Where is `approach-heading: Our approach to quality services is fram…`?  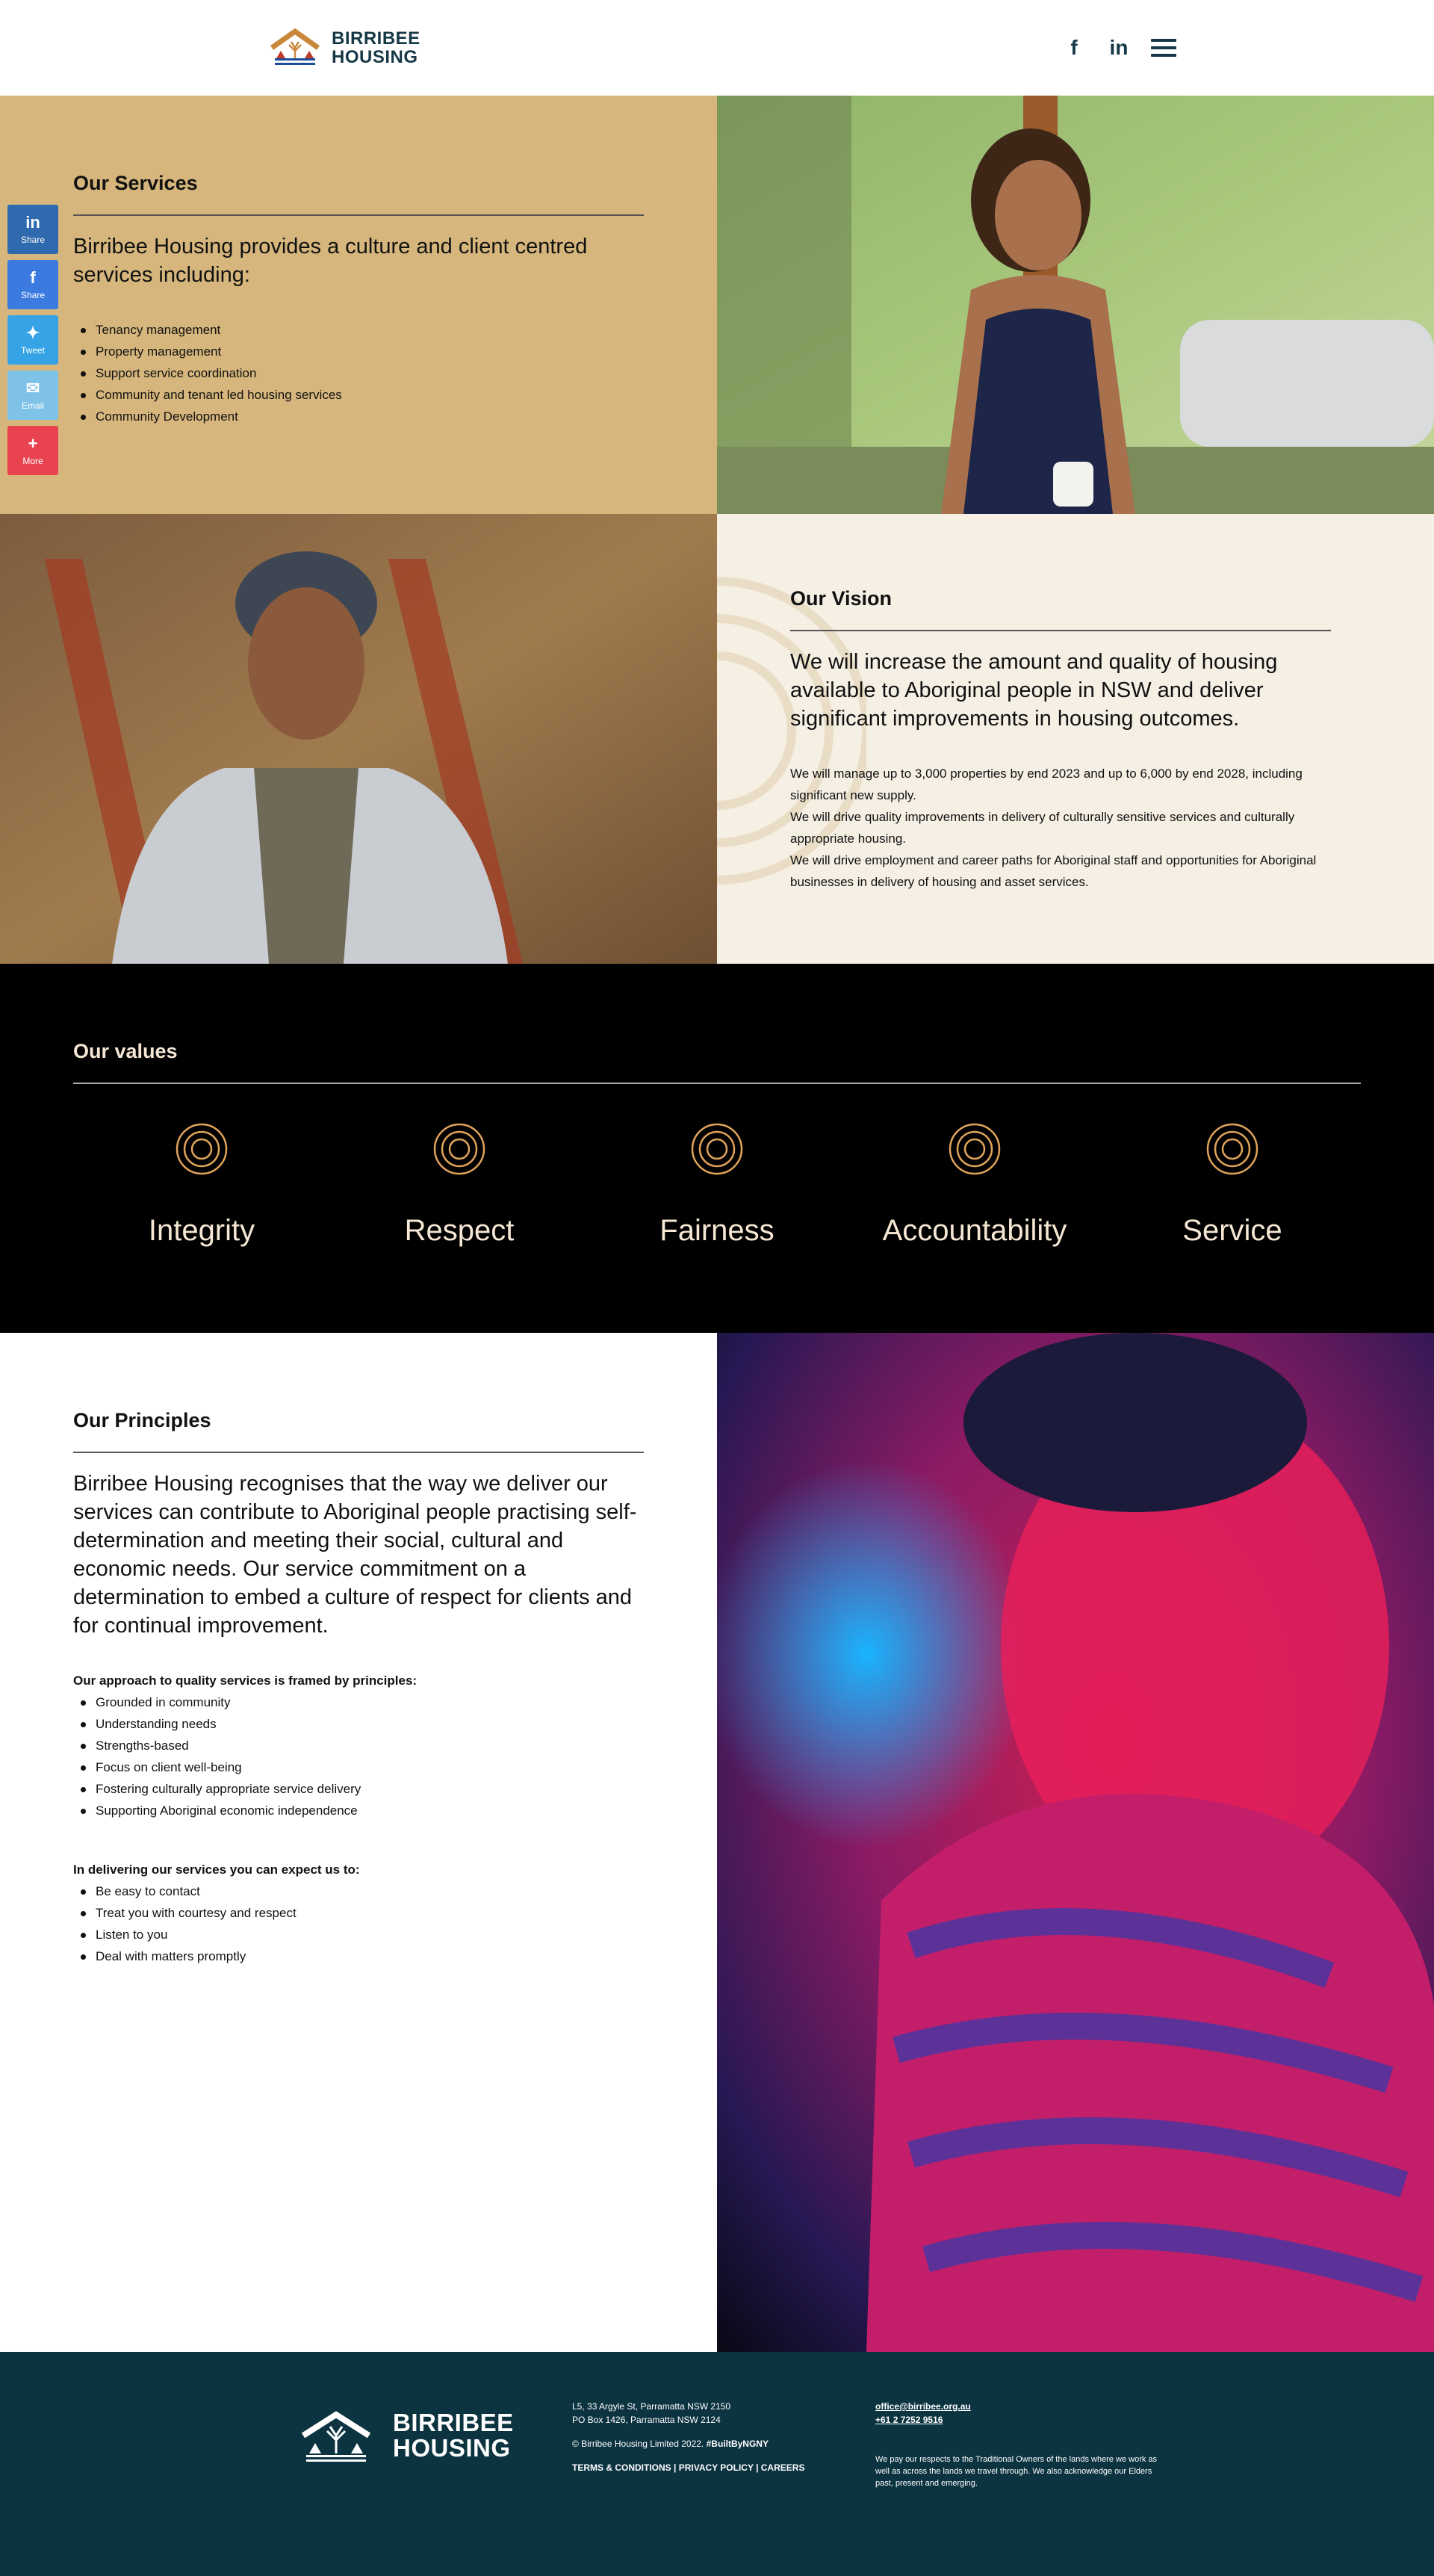 approach-heading: Our approach to quality services is fram… is located at coordinates (245, 1681).